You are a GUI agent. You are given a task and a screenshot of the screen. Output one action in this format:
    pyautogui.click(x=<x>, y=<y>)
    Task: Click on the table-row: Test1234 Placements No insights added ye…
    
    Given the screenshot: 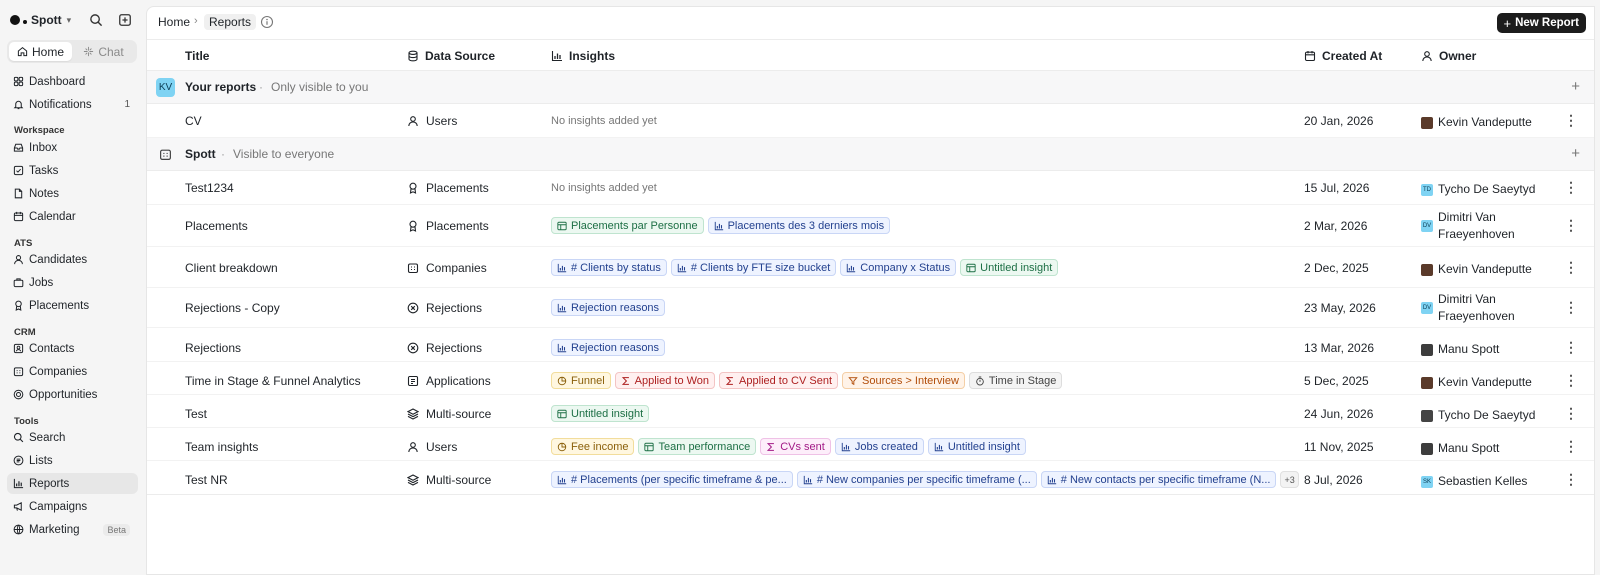 What is the action you would take?
    pyautogui.click(x=870, y=188)
    